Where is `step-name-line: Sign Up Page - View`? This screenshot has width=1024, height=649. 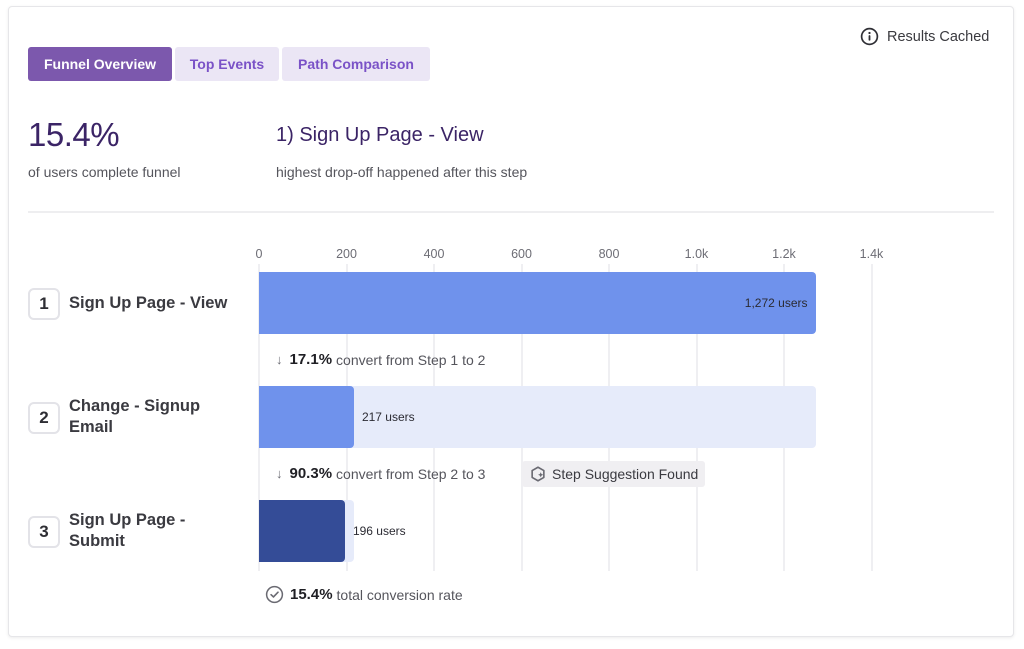 step-name-line: Sign Up Page - View is located at coordinates (148, 302).